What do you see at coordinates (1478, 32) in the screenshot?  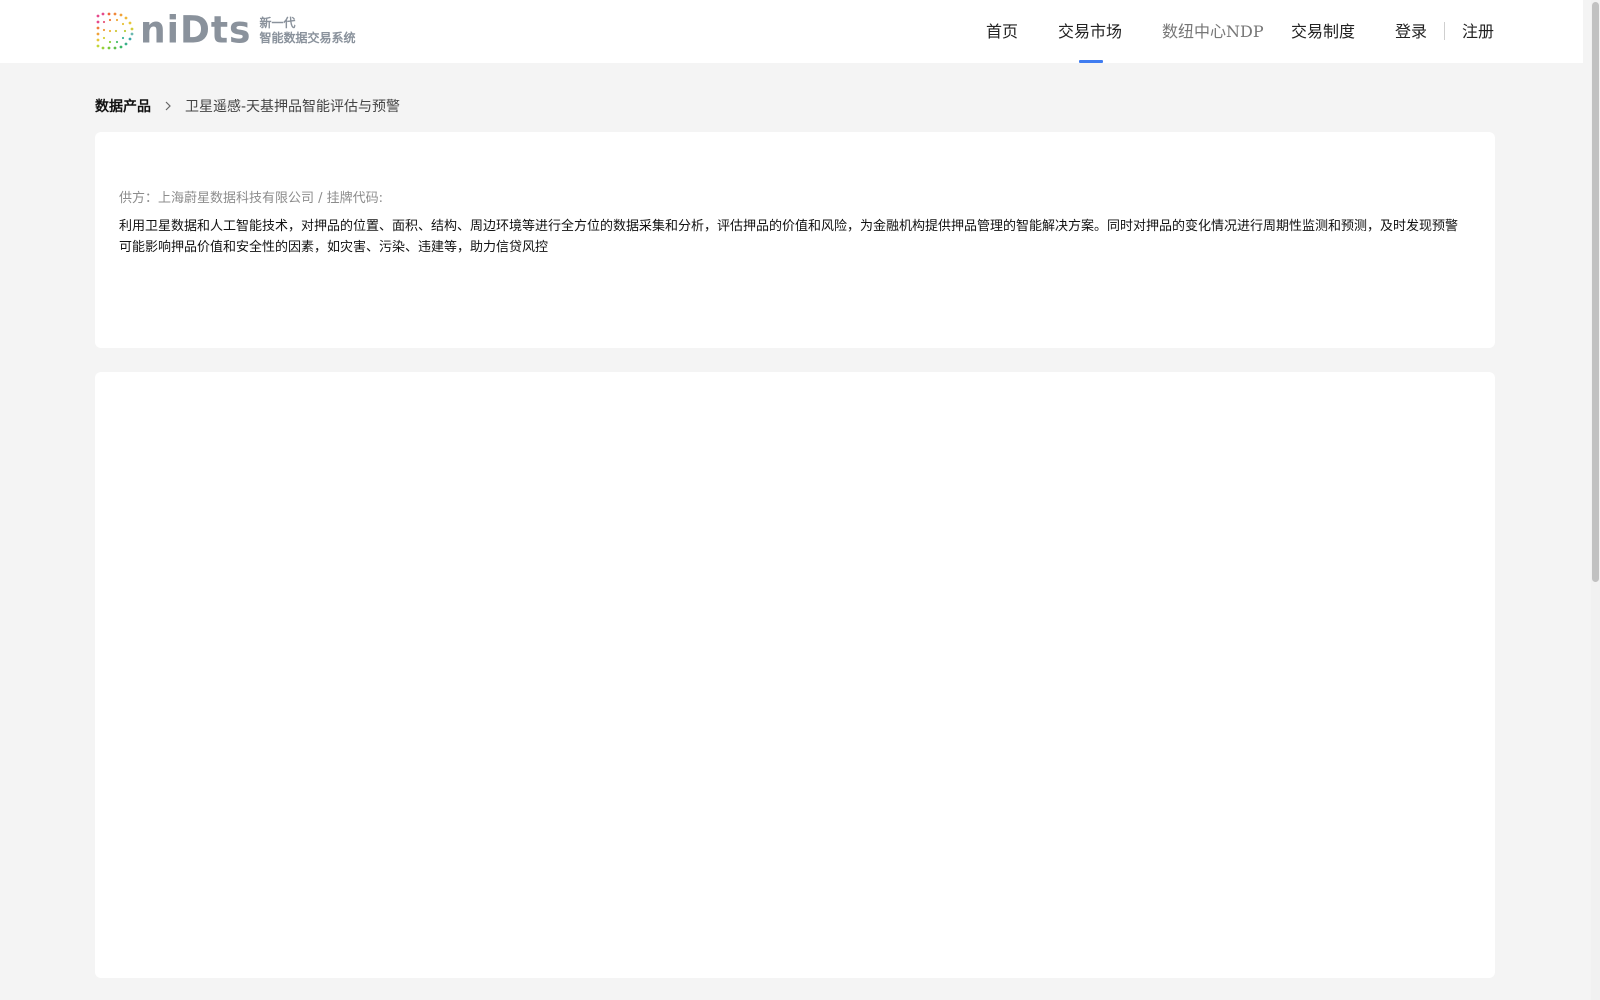 I see `register-link: 注册` at bounding box center [1478, 32].